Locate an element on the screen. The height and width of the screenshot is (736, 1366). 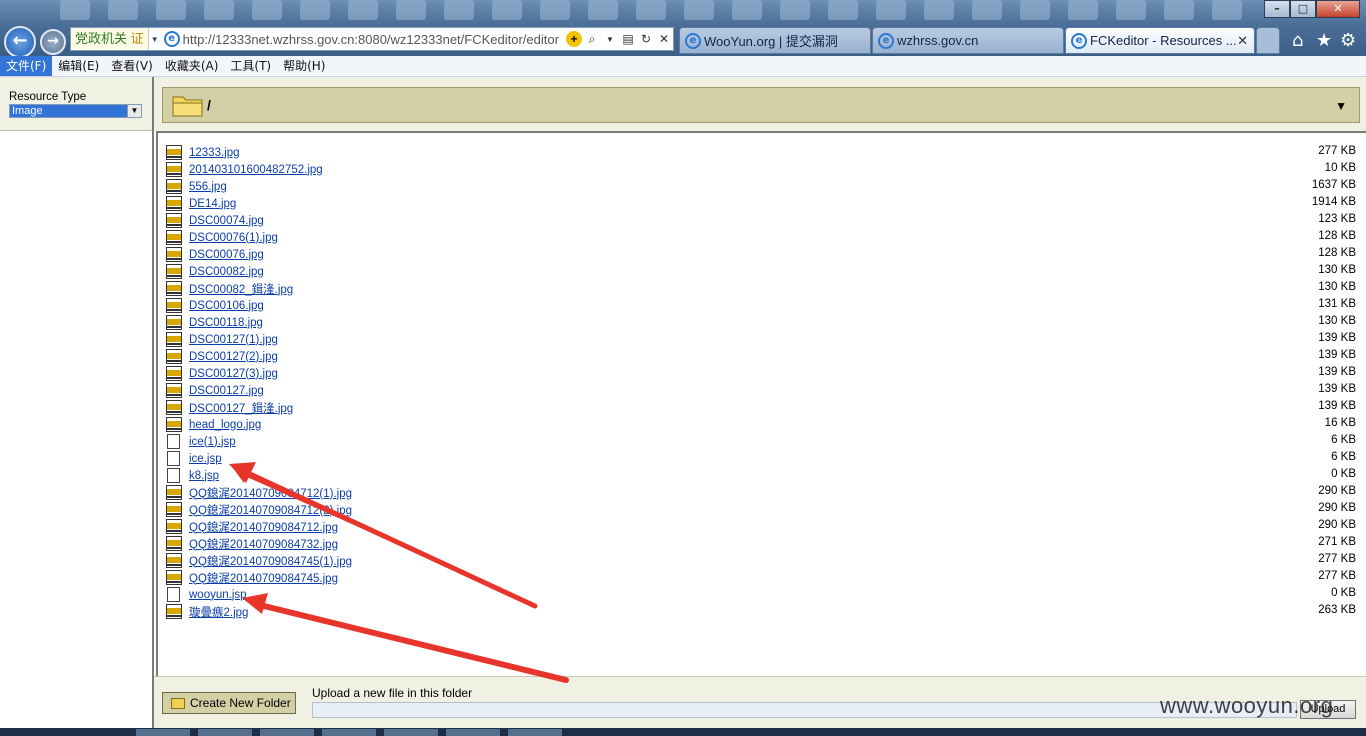
tab-wooyun: e WooYun.org | 提交漏洞 is located at coordinates (775, 40).